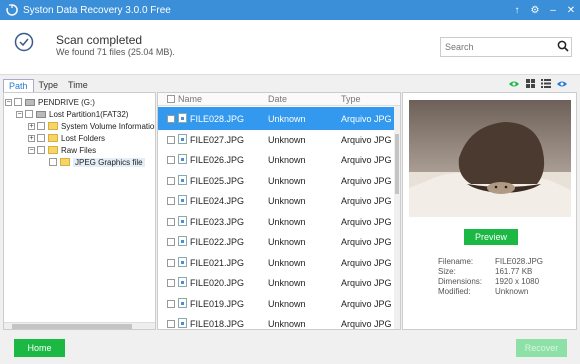 The height and width of the screenshot is (364, 580). Describe the element at coordinates (171, 99) in the screenshot. I see `select-all-checkbox` at that location.